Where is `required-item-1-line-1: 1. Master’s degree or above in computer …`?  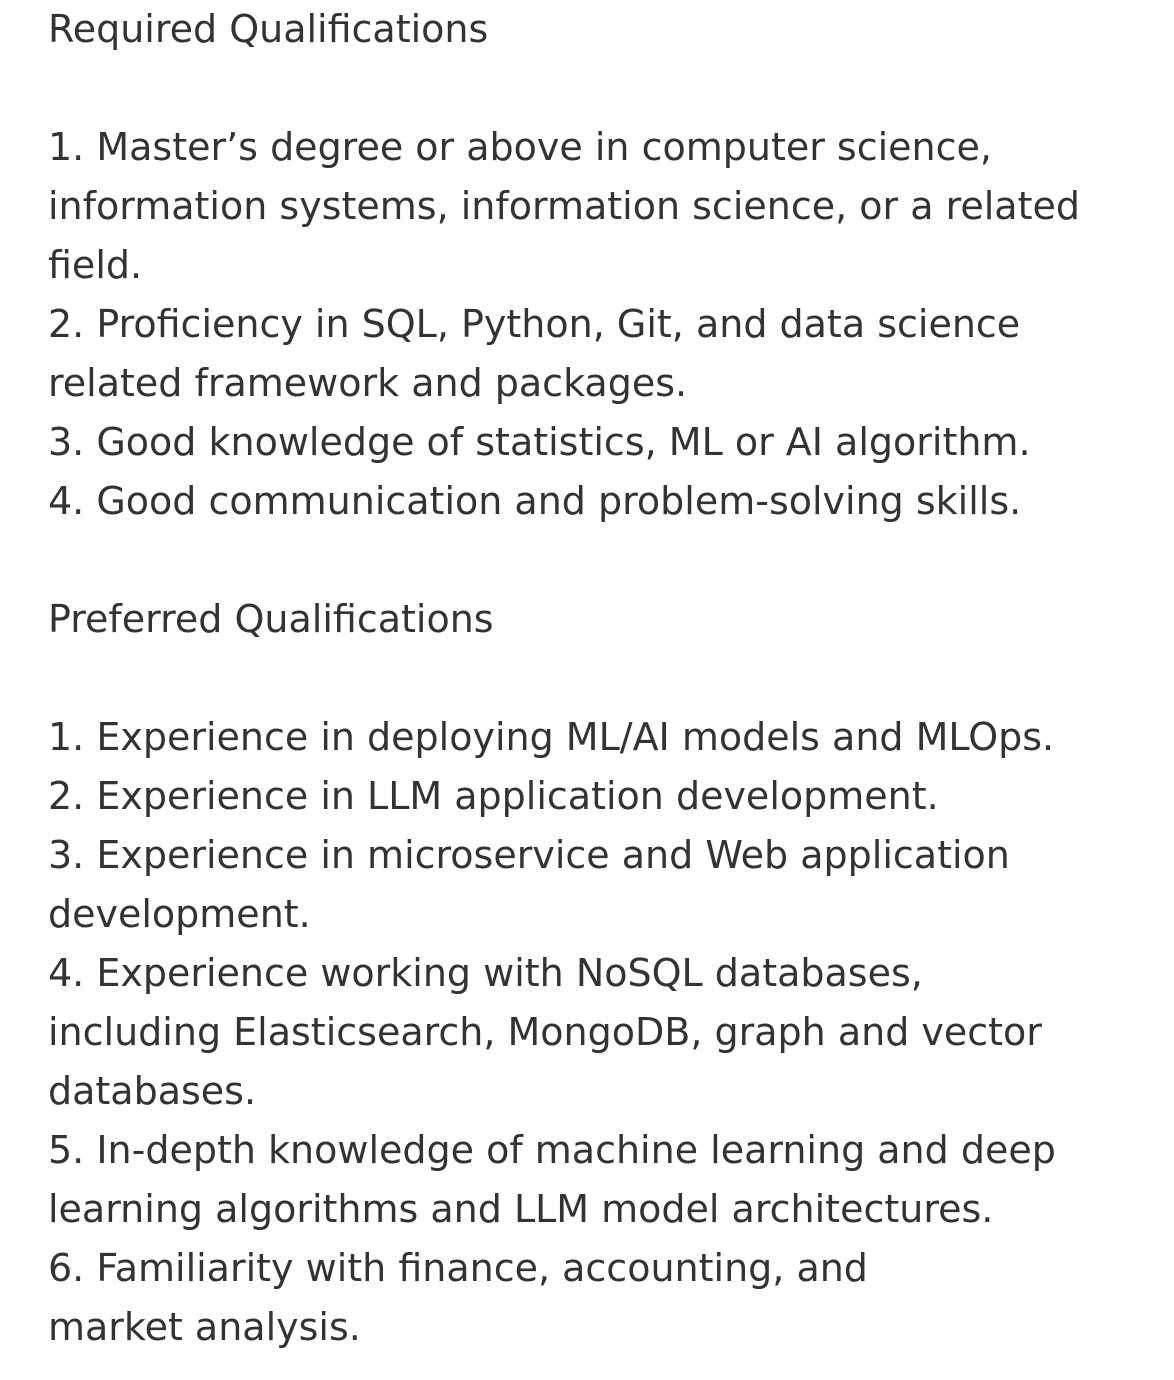 required-item-1-line-1: 1. Master’s degree or above in computer … is located at coordinates (520, 147).